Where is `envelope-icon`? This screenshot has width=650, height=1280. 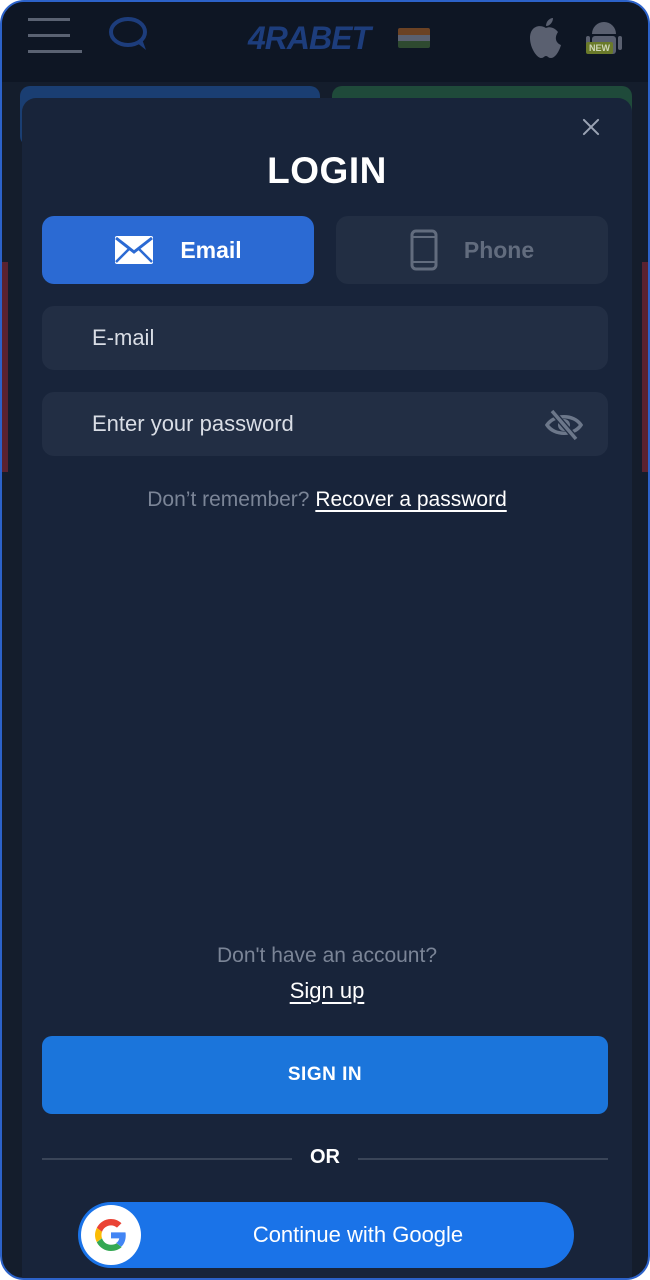
envelope-icon is located at coordinates (134, 250).